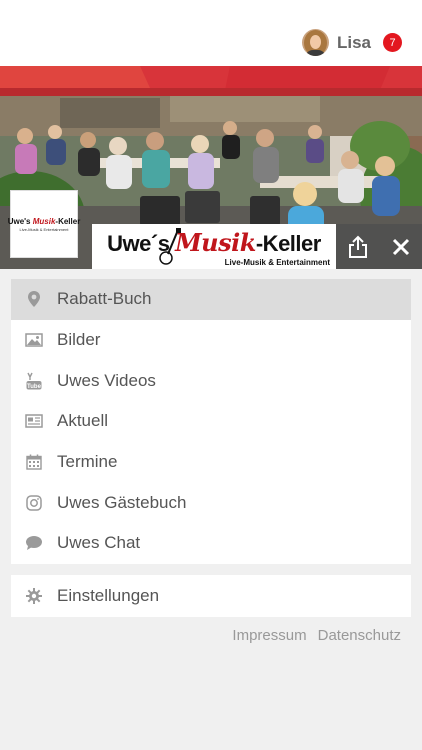 The height and width of the screenshot is (750, 422). Describe the element at coordinates (316, 635) in the screenshot. I see `footer-links: Impressum Datenschutz` at that location.